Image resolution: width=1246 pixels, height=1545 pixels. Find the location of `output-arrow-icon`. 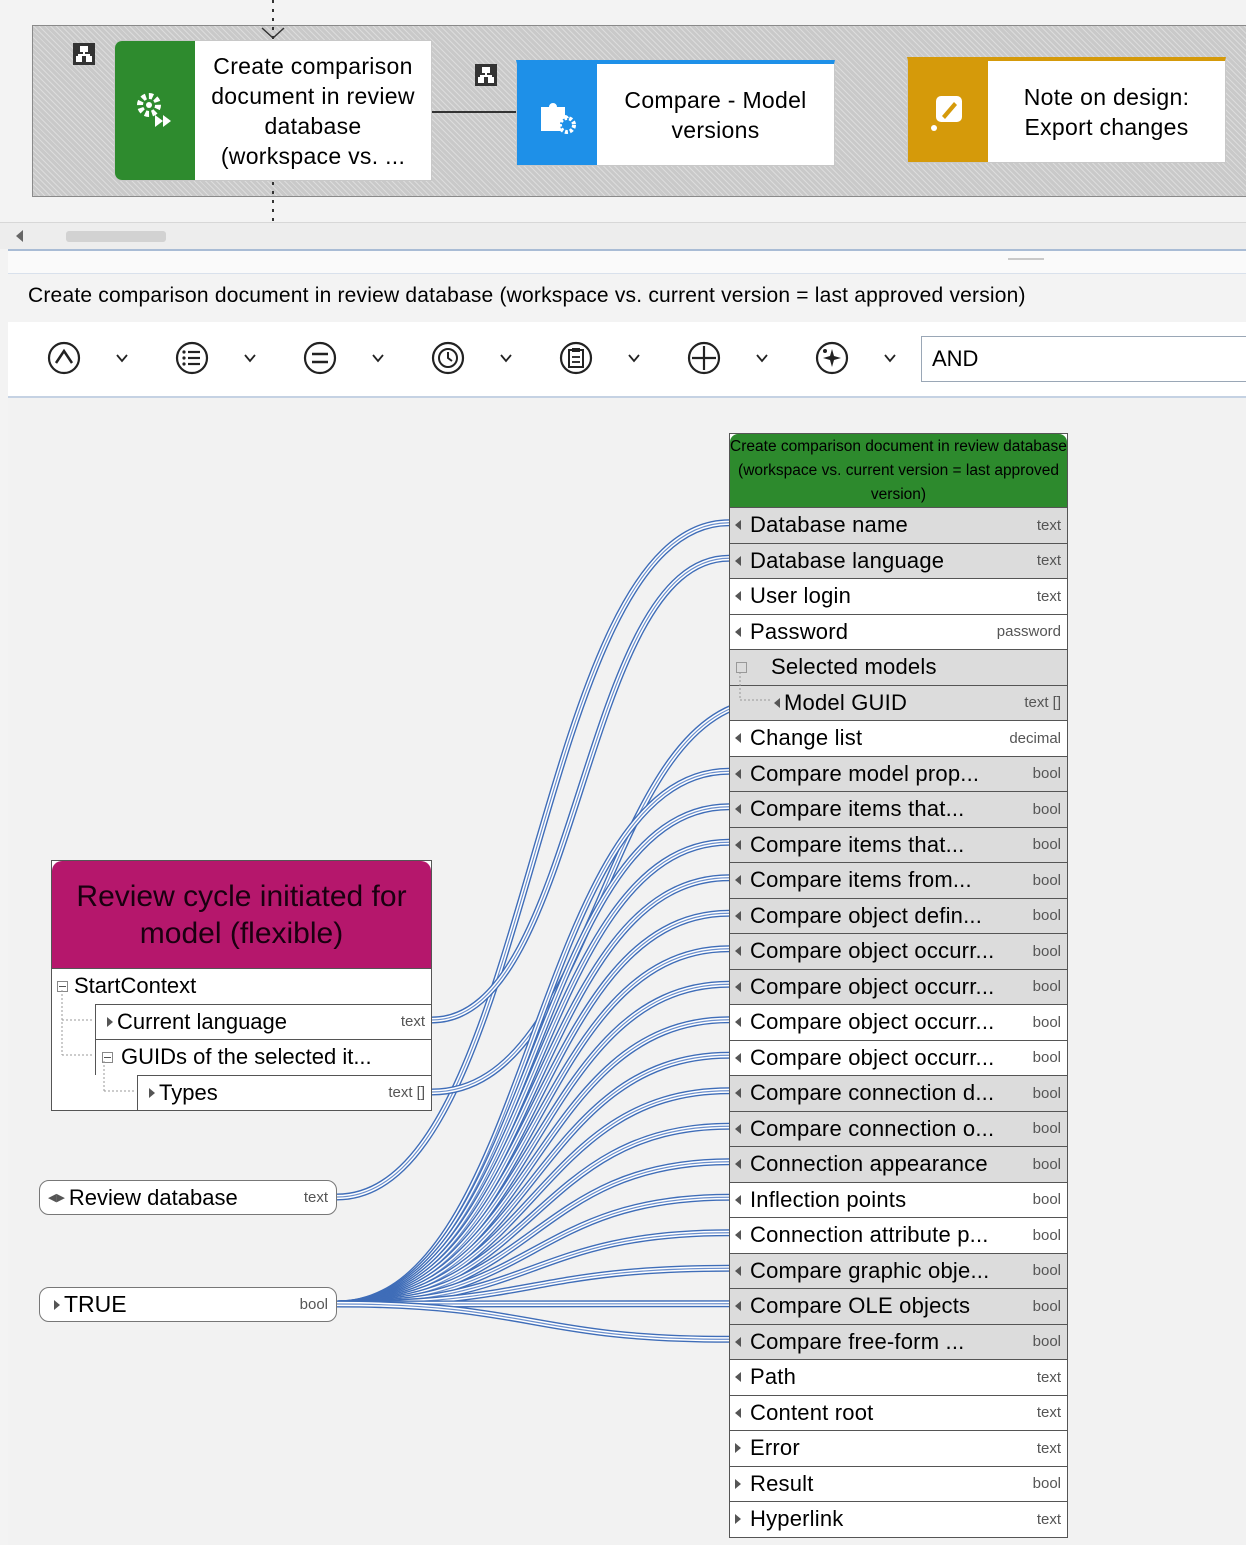

output-arrow-icon is located at coordinates (738, 1483).